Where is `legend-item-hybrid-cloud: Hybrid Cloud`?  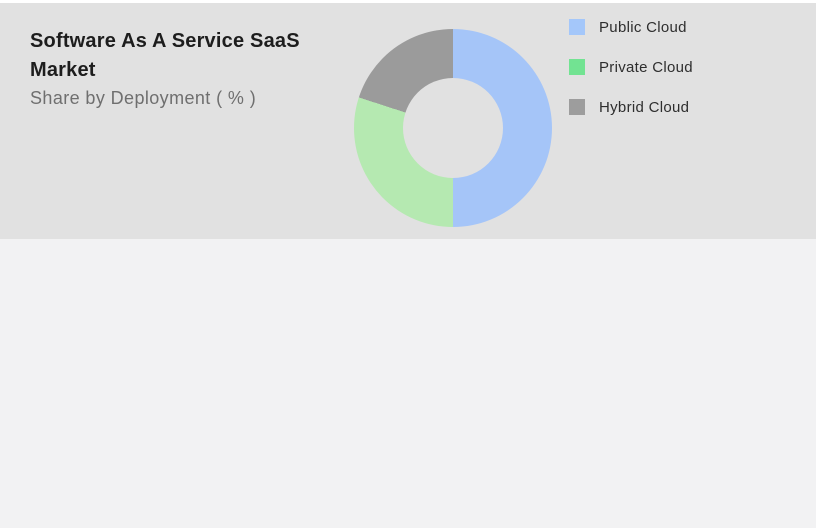
legend-item-hybrid-cloud: Hybrid Cloud is located at coordinates (631, 107).